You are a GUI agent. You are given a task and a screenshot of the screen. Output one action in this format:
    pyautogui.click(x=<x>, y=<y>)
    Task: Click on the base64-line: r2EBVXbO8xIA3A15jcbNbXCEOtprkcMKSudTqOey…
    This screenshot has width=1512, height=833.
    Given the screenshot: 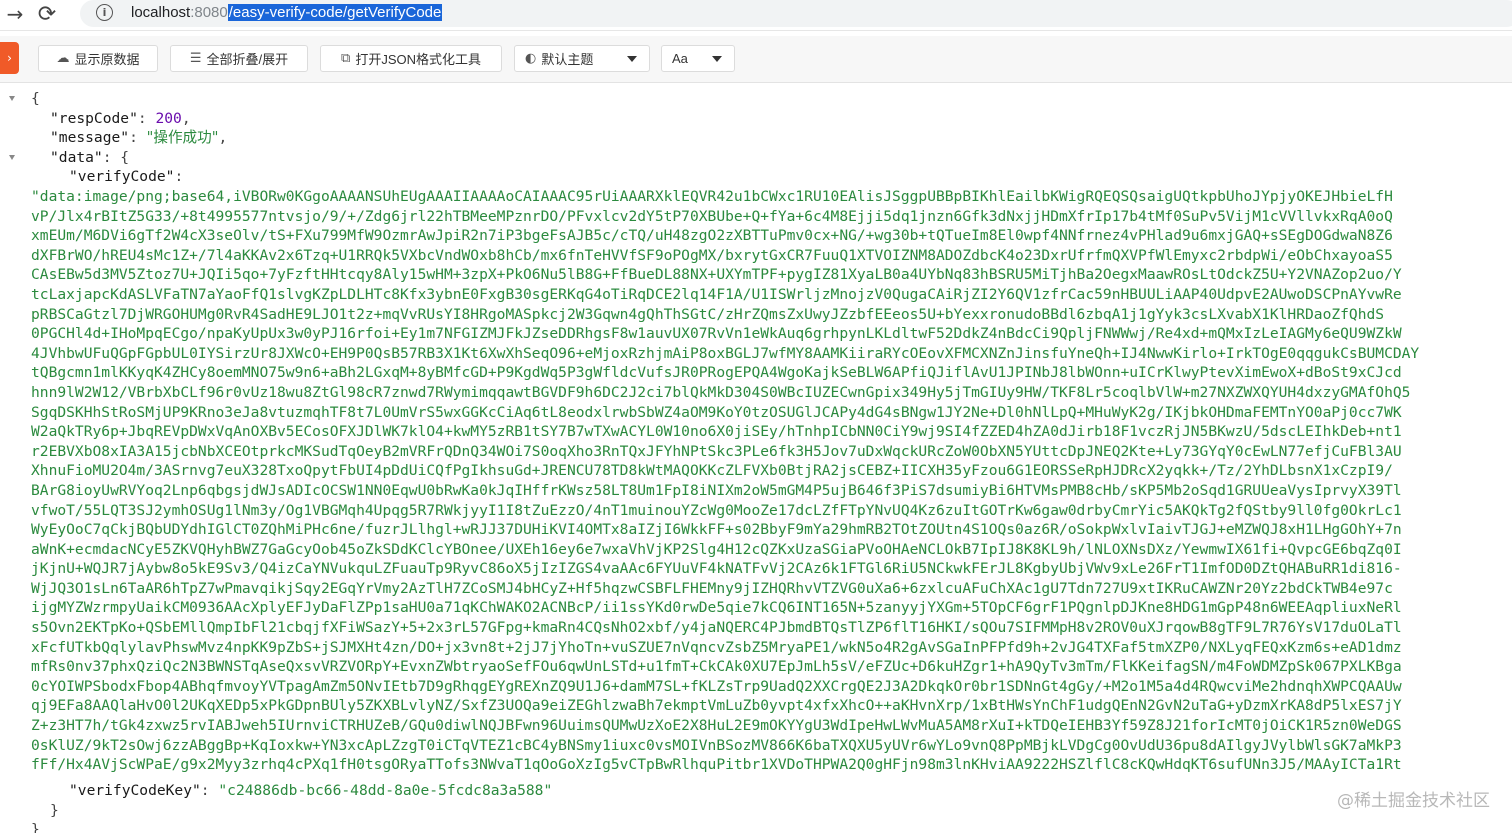 What is the action you would take?
    pyautogui.click(x=716, y=451)
    